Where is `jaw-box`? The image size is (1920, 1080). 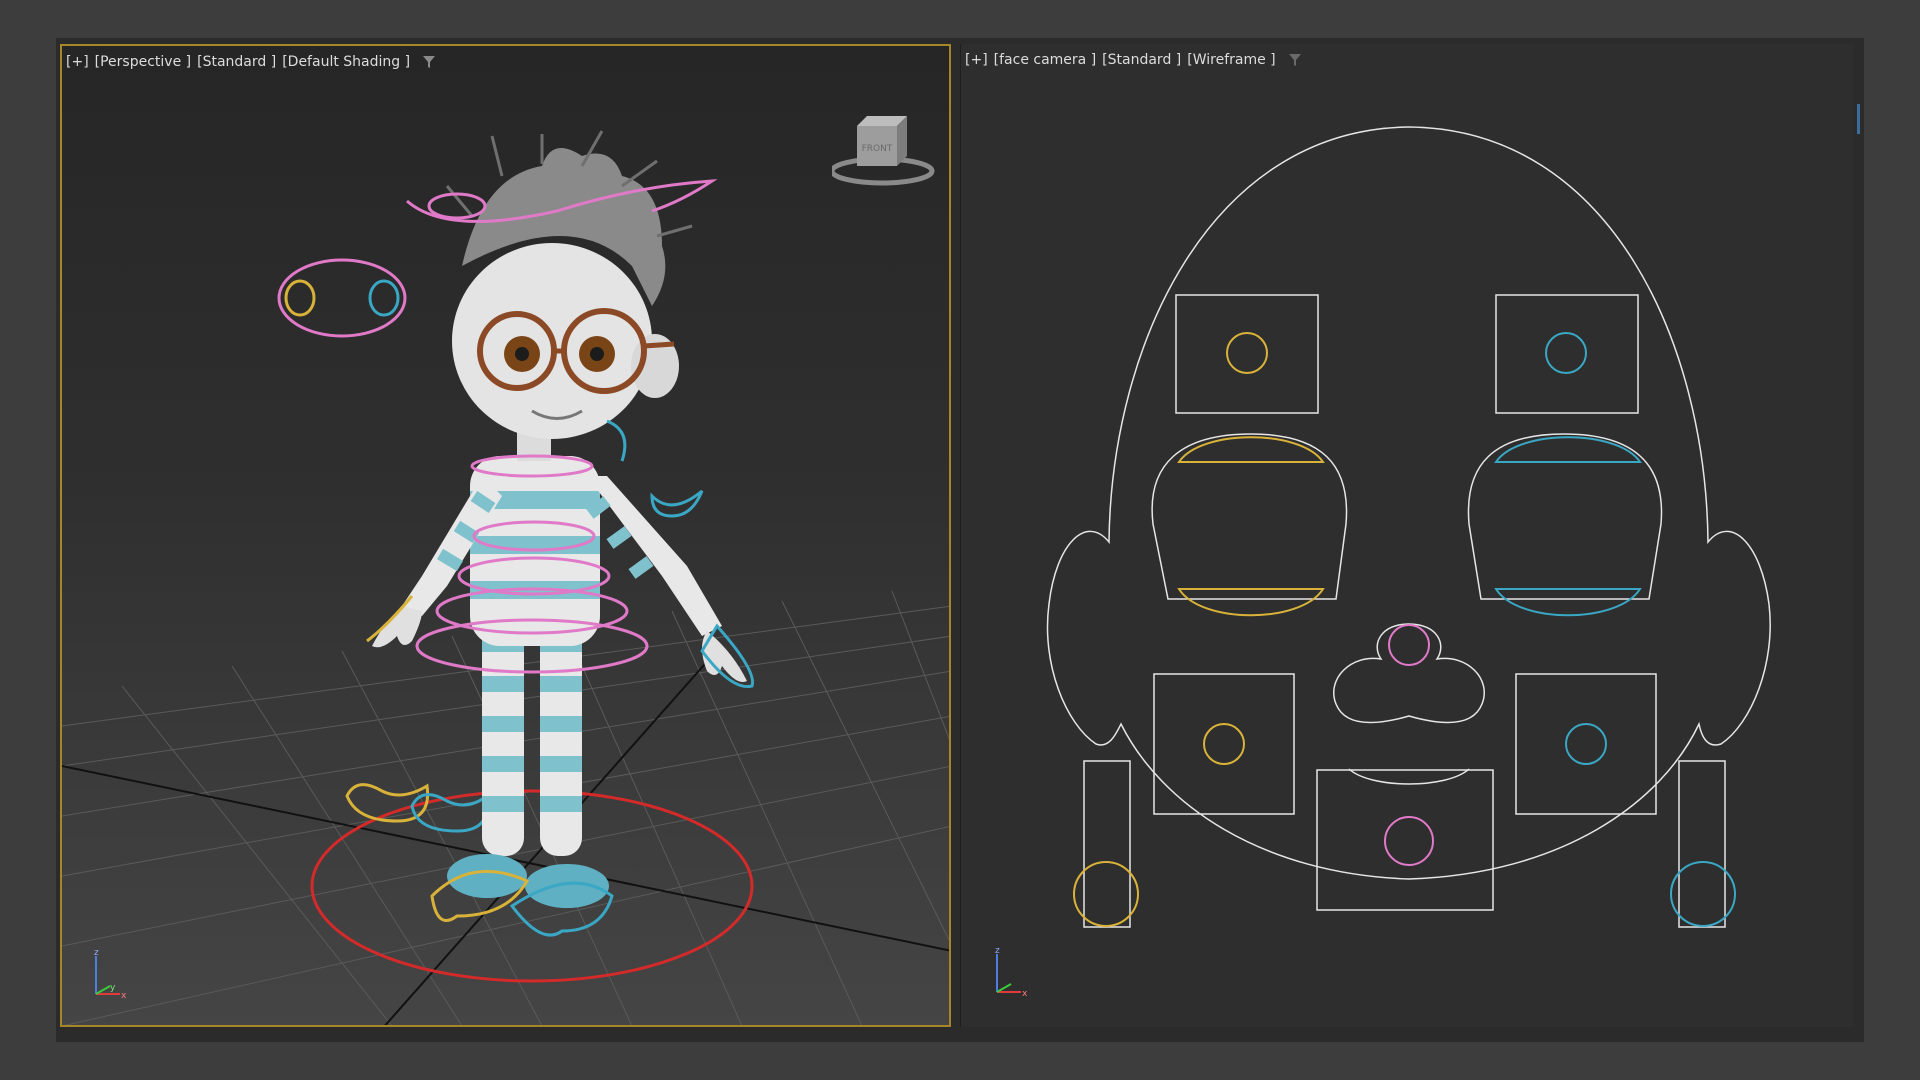 jaw-box is located at coordinates (1405, 840).